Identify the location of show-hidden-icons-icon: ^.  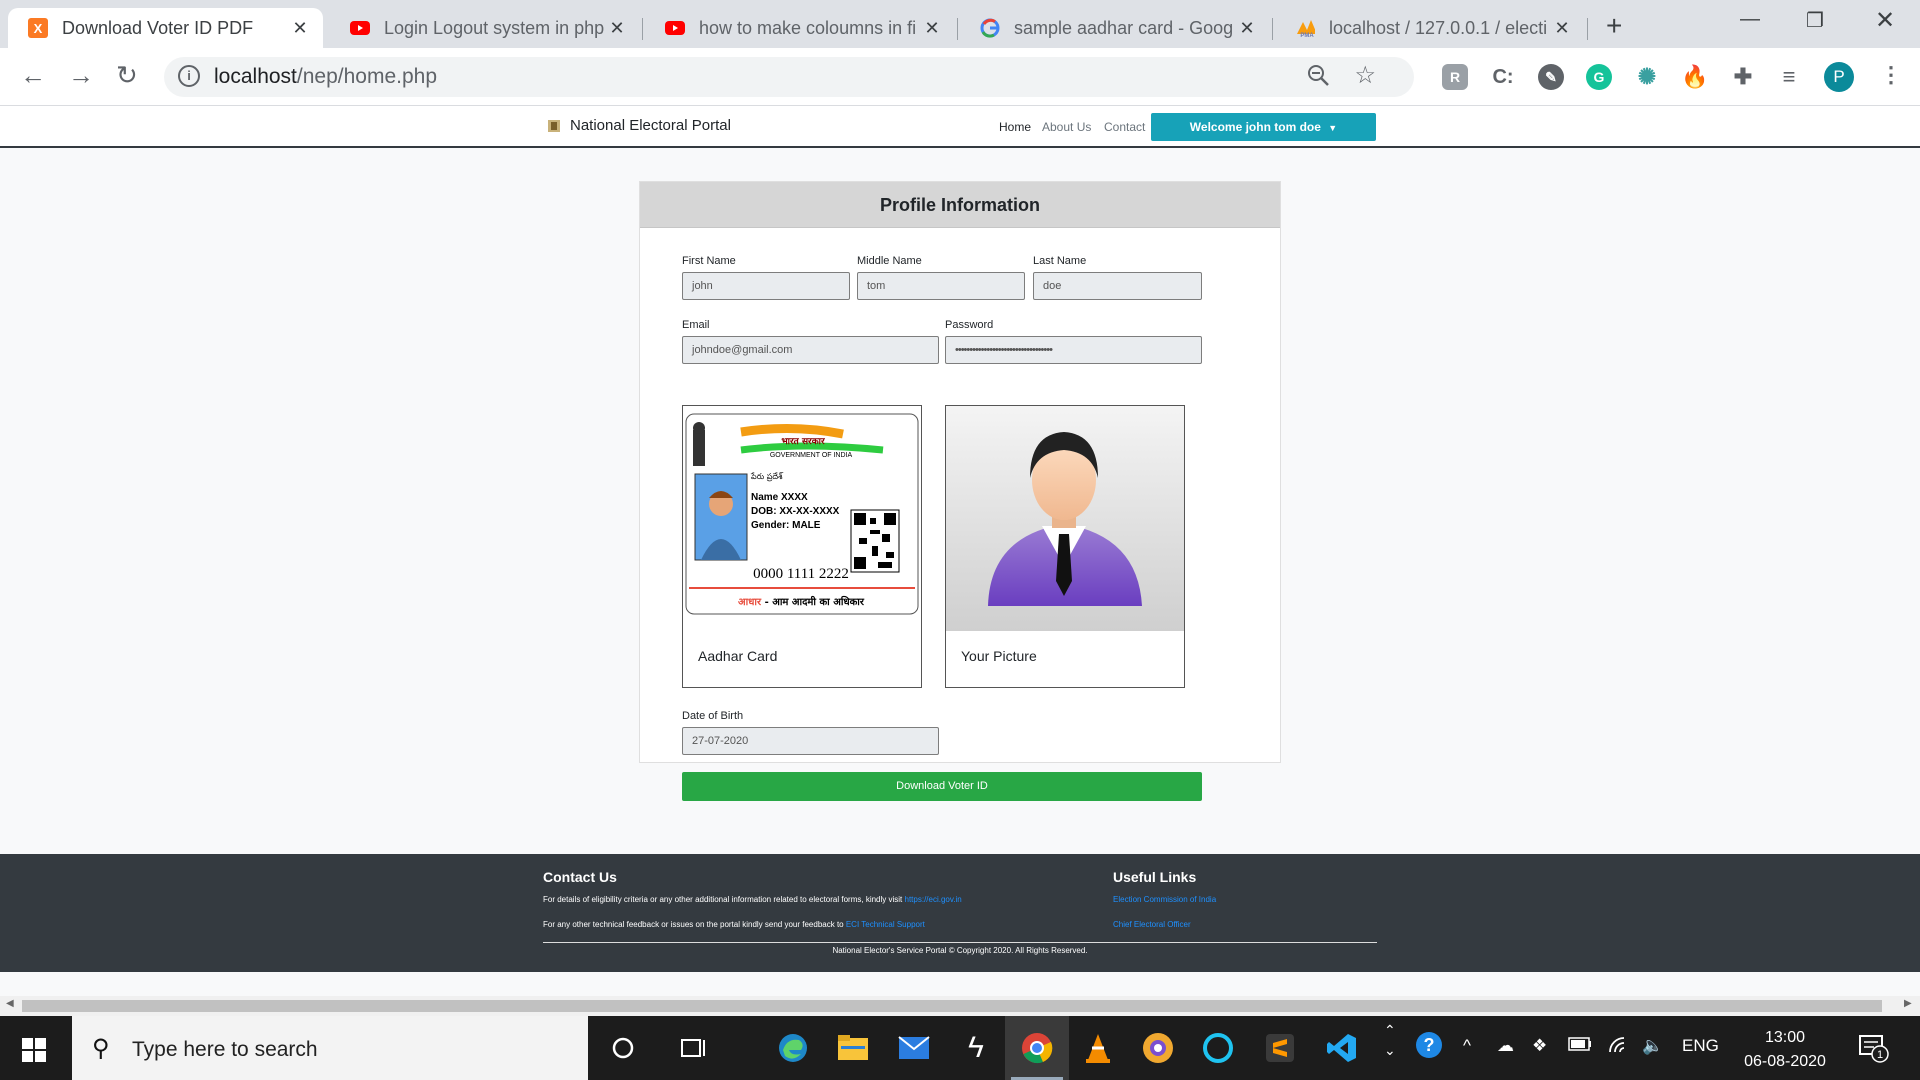
(1467, 1046).